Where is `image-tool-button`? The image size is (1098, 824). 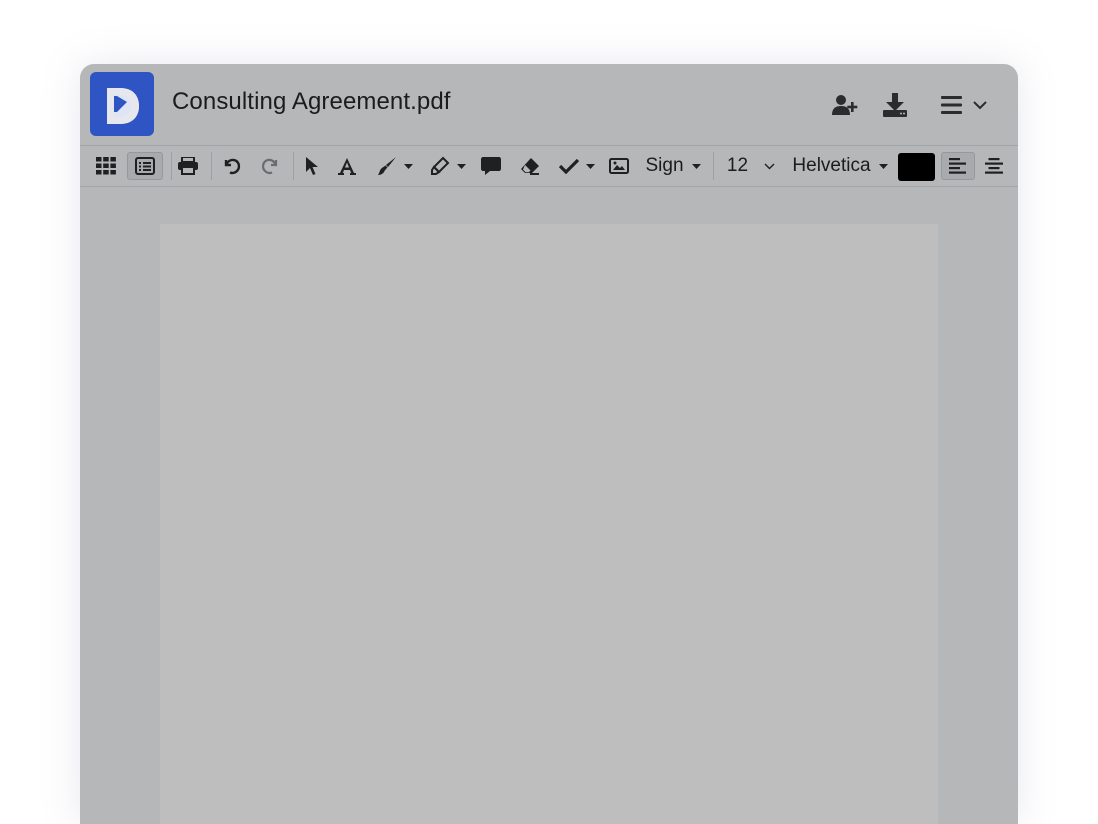
image-tool-button is located at coordinates (619, 166).